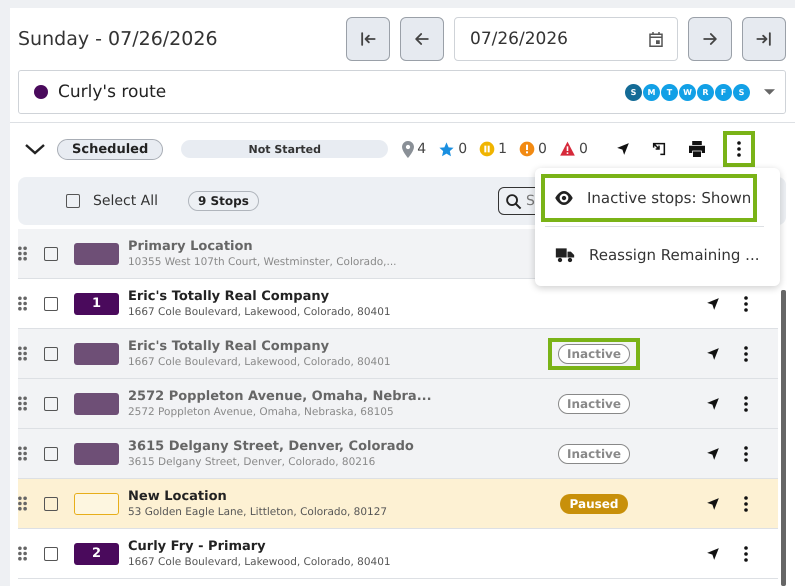 This screenshot has width=795, height=586. Describe the element at coordinates (110, 149) in the screenshot. I see `status-badge: Scheduled` at that location.